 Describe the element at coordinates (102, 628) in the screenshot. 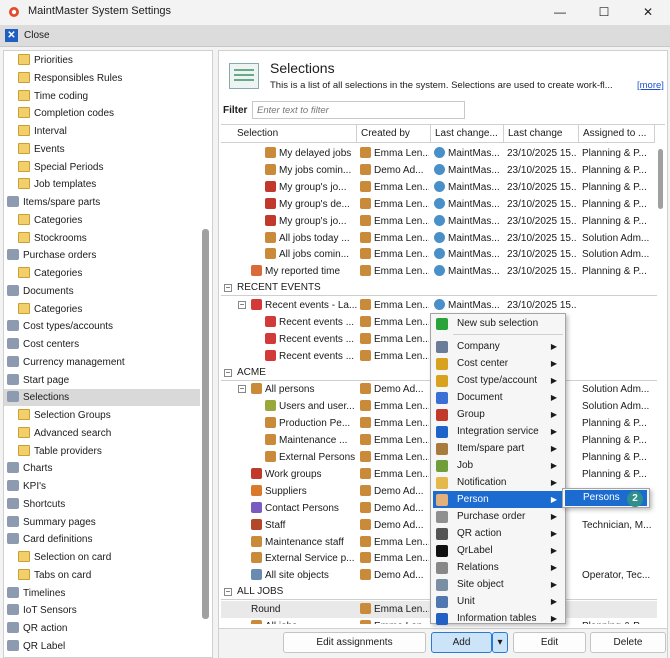

I see `tree-item: QR action` at that location.